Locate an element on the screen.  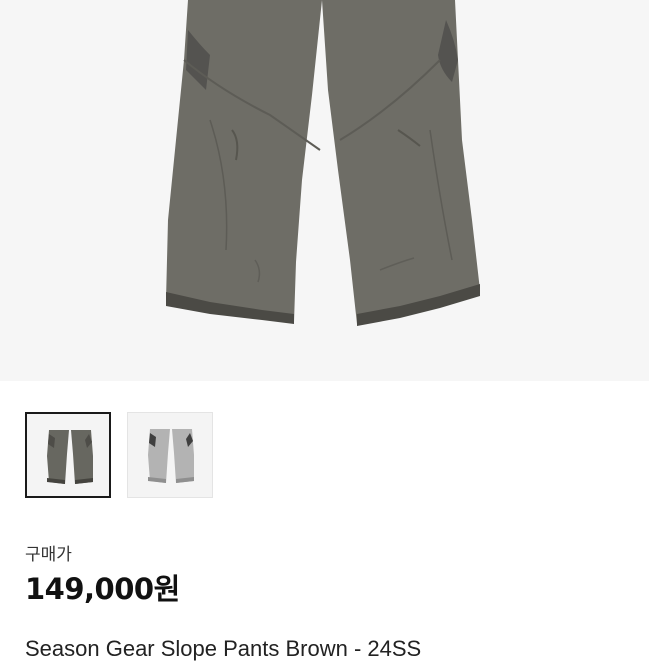
price-label: 구매가 is located at coordinates (48, 555).